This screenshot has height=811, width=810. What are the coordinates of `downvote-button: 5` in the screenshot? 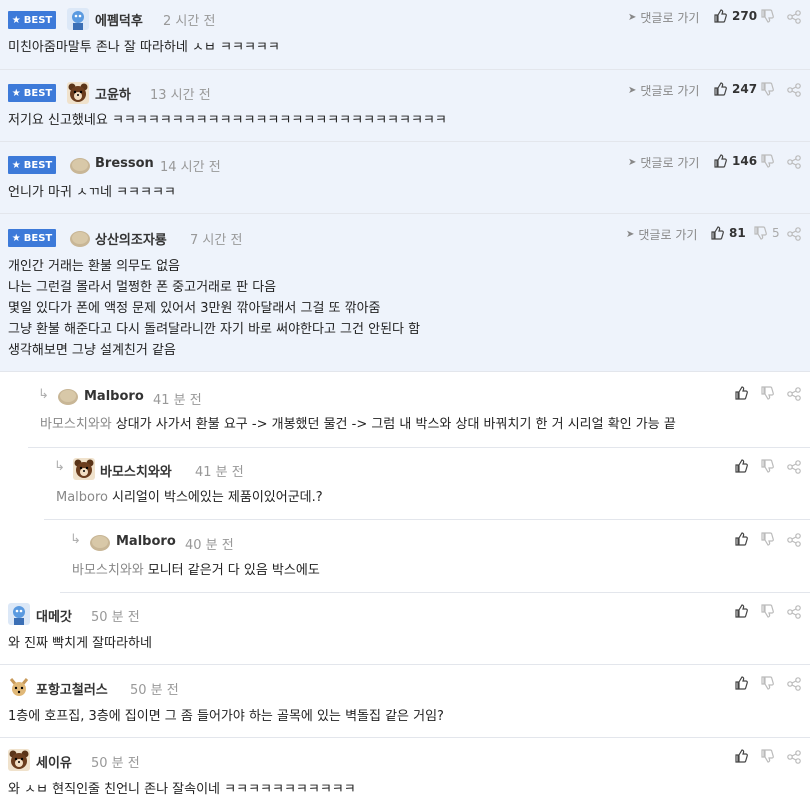 It's located at (766, 233).